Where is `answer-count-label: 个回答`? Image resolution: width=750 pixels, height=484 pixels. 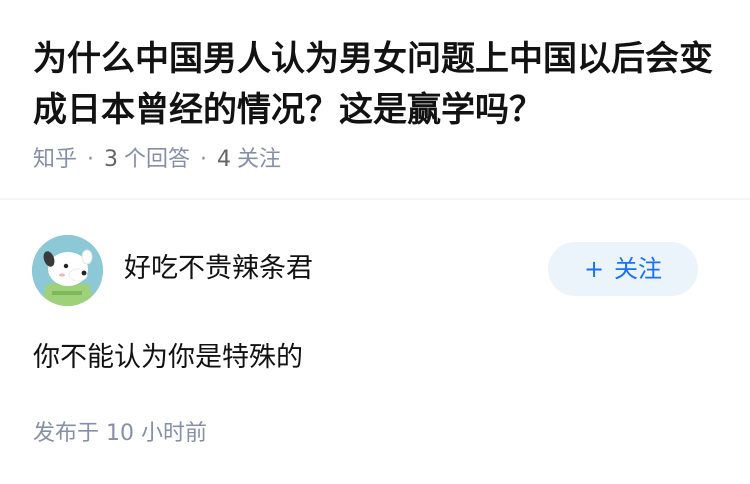
answer-count-label: 个回答 is located at coordinates (157, 159).